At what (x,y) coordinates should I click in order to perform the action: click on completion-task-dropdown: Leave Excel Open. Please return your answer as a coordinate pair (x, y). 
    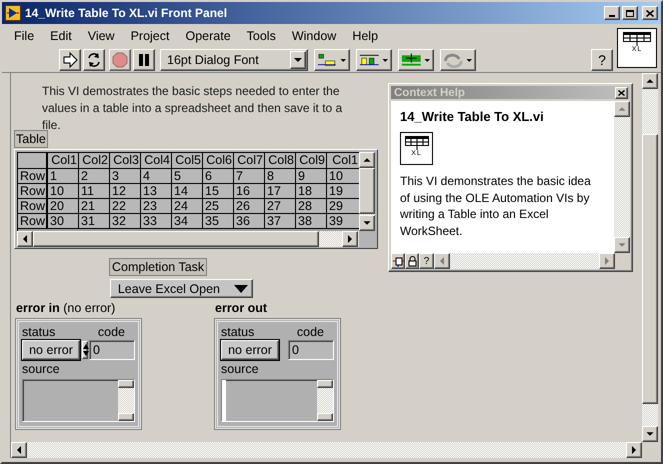
    Looking at the image, I should click on (181, 288).